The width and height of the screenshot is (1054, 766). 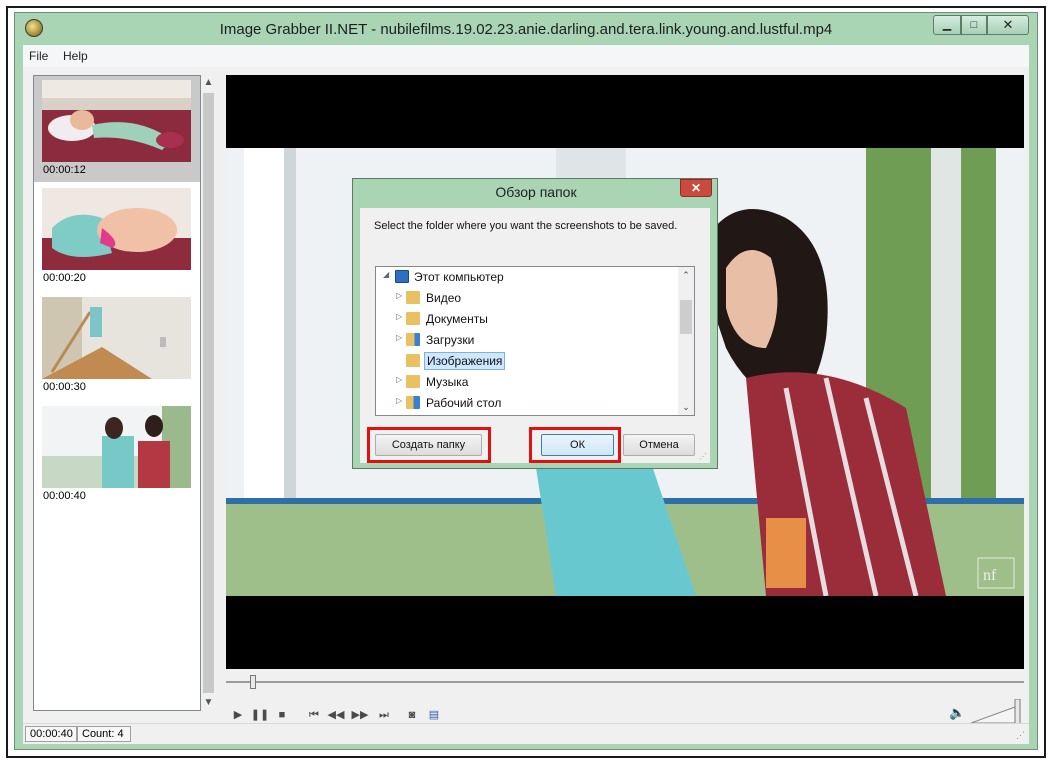 I want to click on thumbnail-item: 00:00:20, so click(x=117, y=237).